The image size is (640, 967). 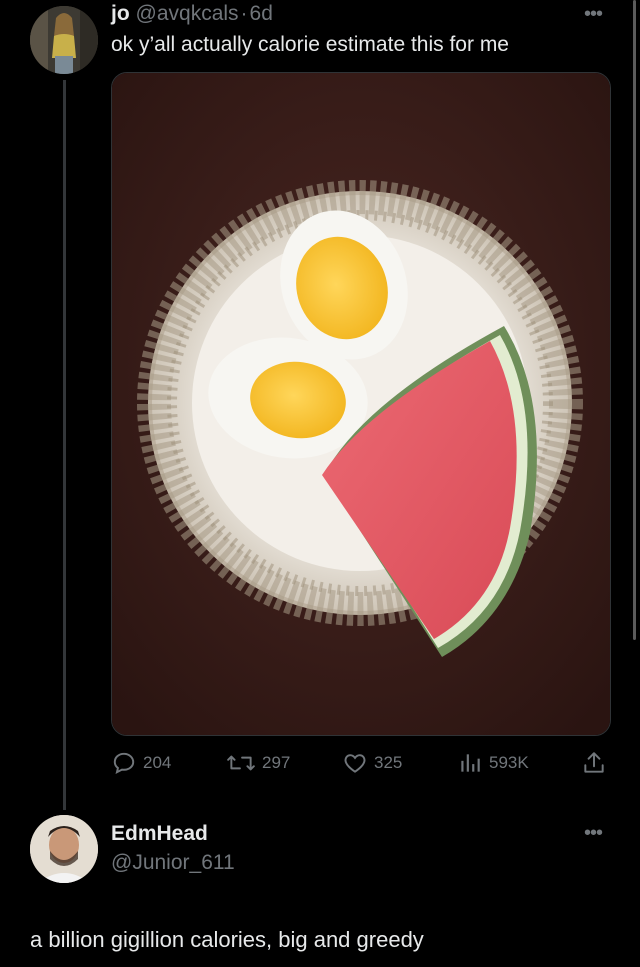 What do you see at coordinates (388, 762) in the screenshot?
I see `like-count: 325` at bounding box center [388, 762].